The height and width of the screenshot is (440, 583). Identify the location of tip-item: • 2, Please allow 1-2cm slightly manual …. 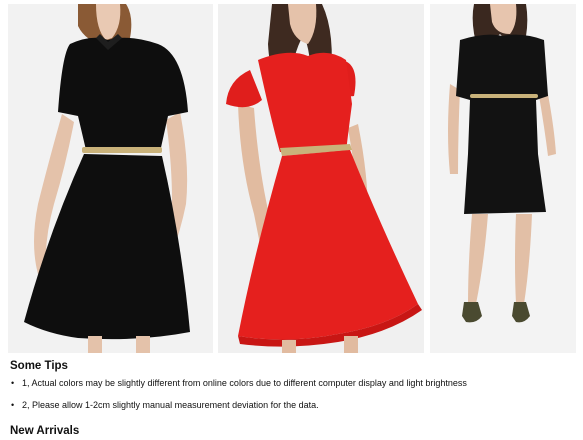
(238, 409).